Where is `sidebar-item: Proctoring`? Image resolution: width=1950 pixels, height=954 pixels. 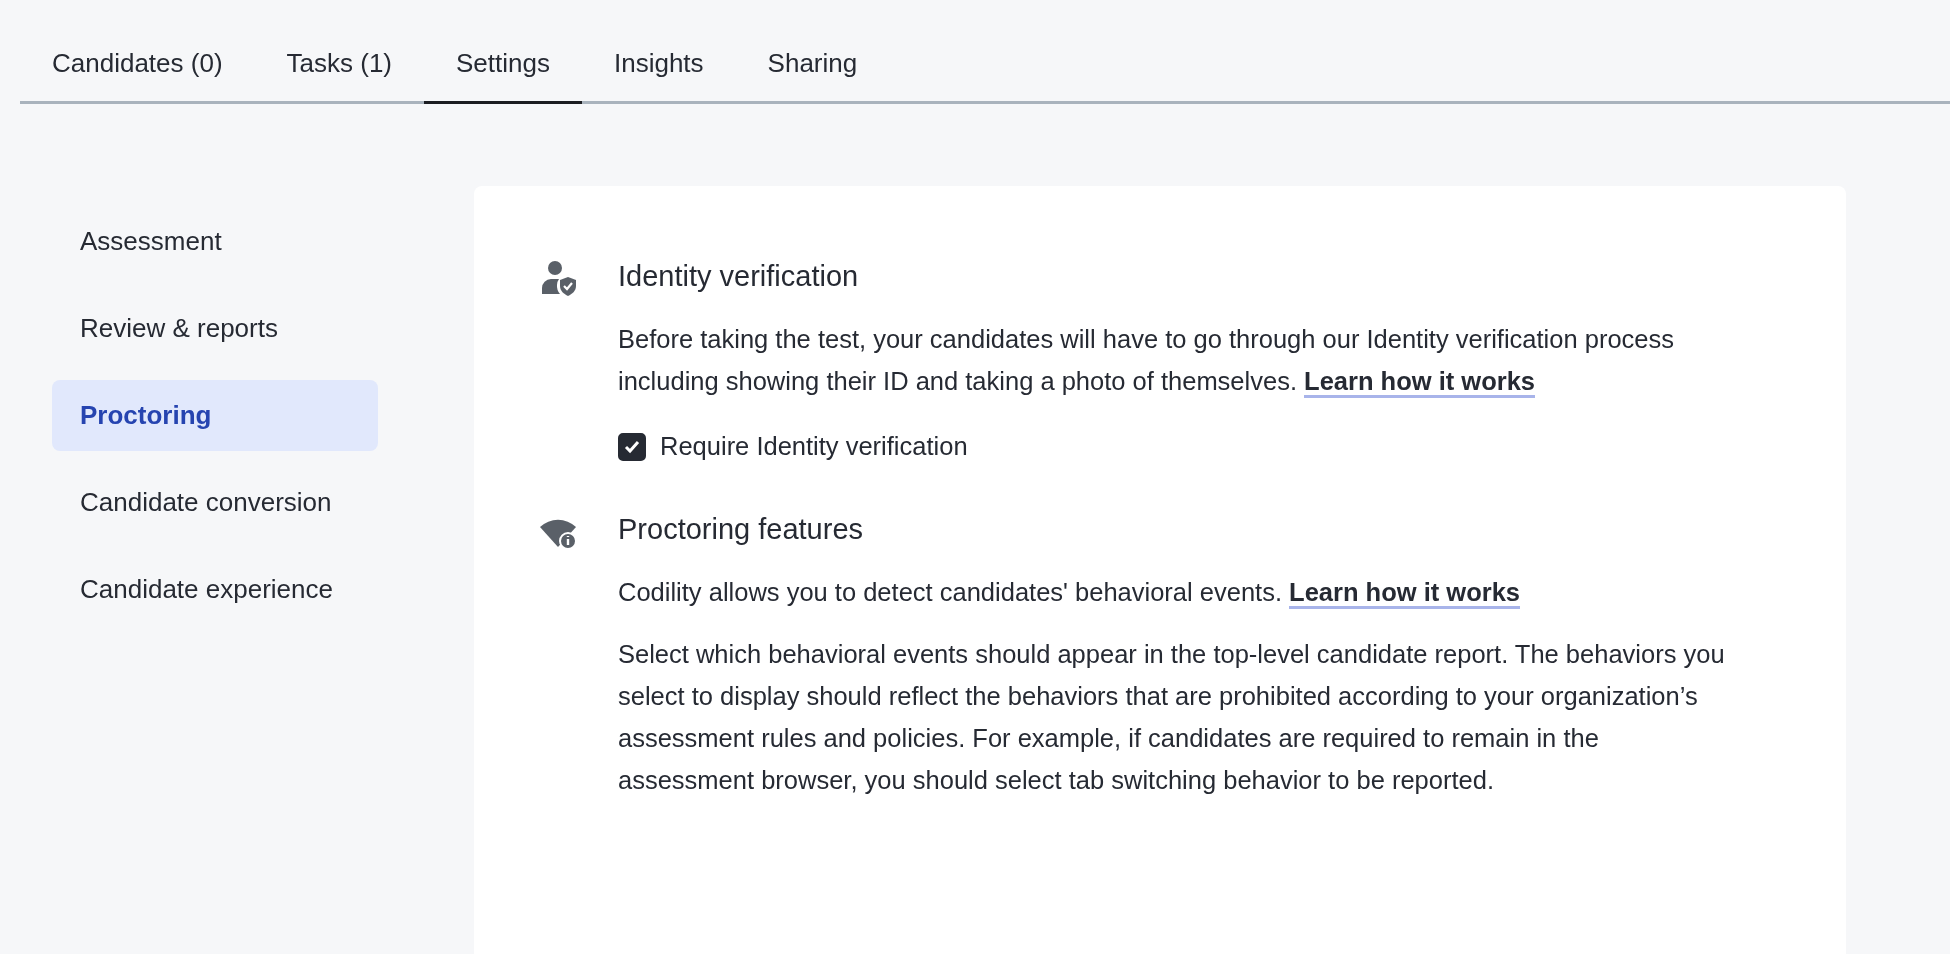 sidebar-item: Proctoring is located at coordinates (215, 415).